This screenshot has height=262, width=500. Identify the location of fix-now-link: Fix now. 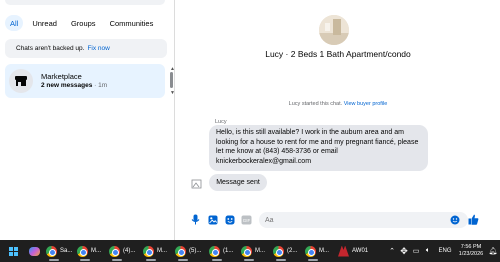
(98, 48).